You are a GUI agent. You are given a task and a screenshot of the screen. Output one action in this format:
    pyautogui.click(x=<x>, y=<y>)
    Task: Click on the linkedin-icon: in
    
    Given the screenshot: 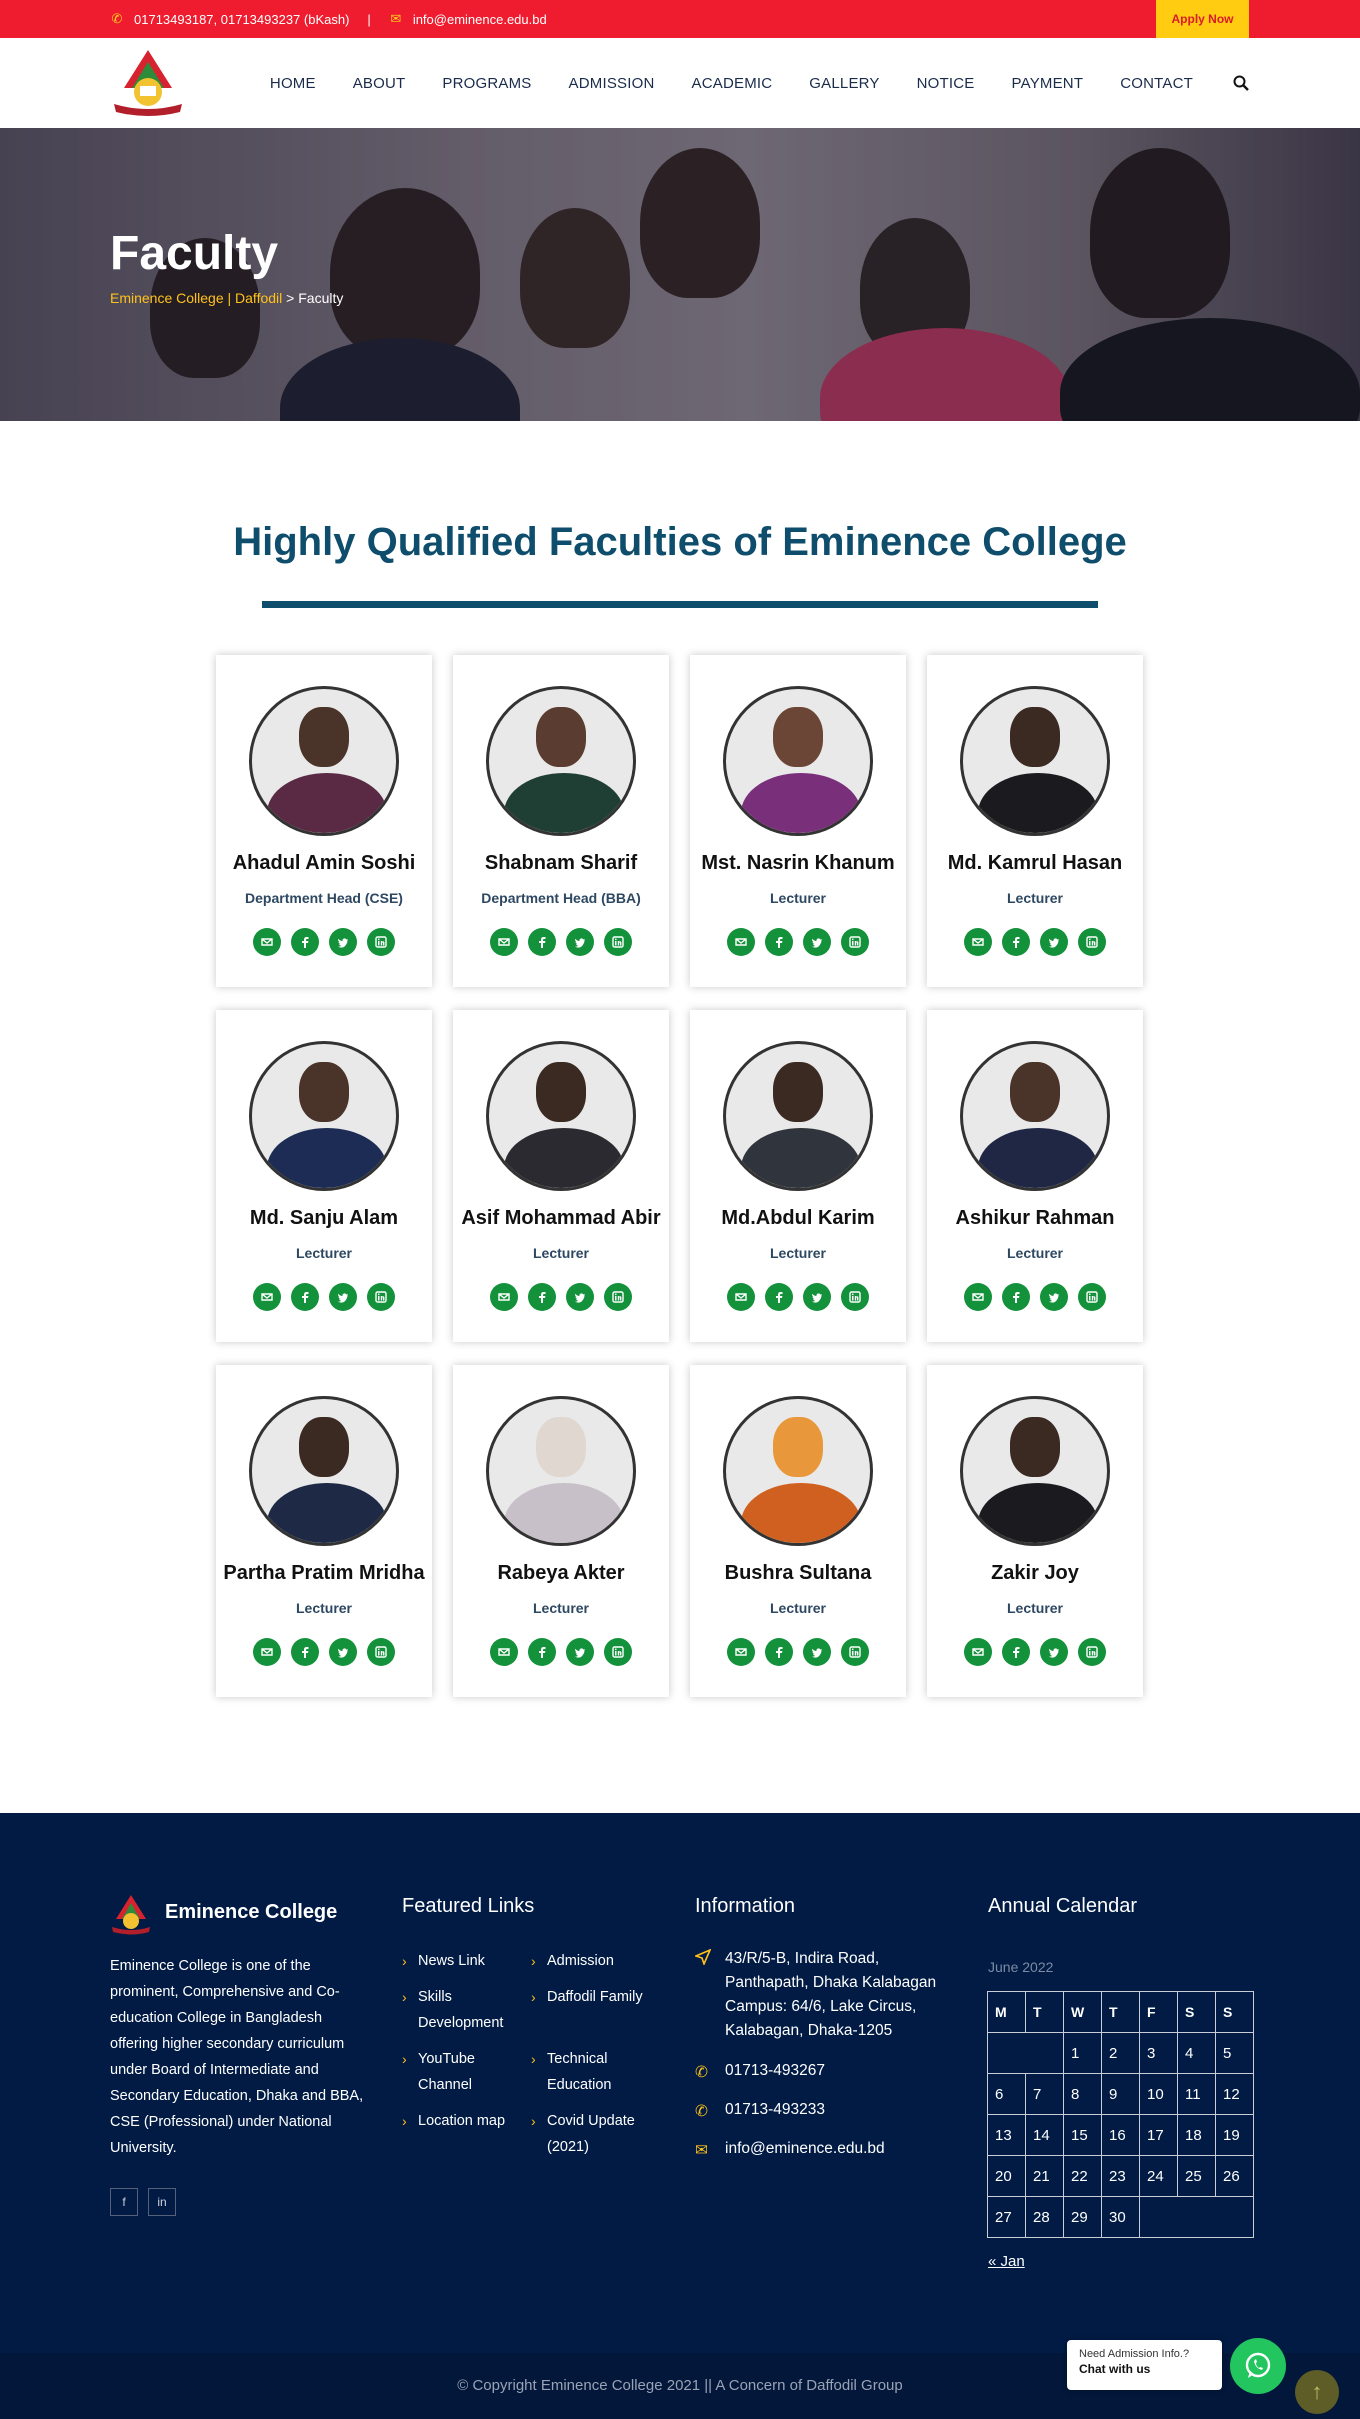 What is the action you would take?
    pyautogui.click(x=162, y=2202)
    